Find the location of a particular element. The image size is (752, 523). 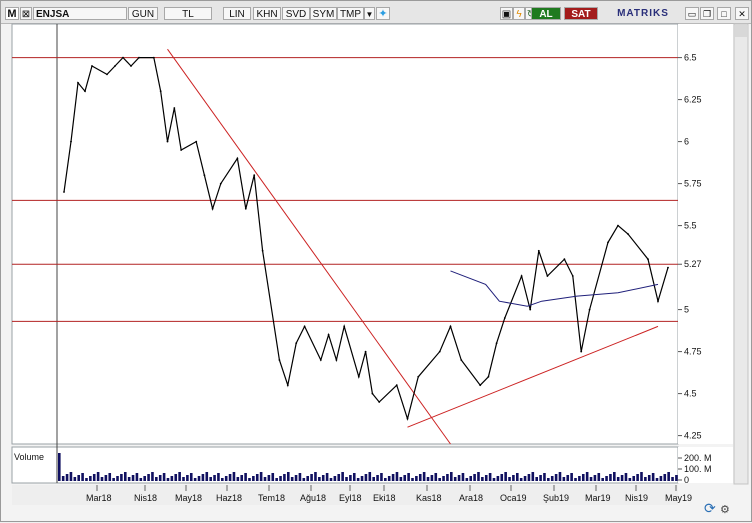

y-tick-label: 6.25 is located at coordinates (693, 100).